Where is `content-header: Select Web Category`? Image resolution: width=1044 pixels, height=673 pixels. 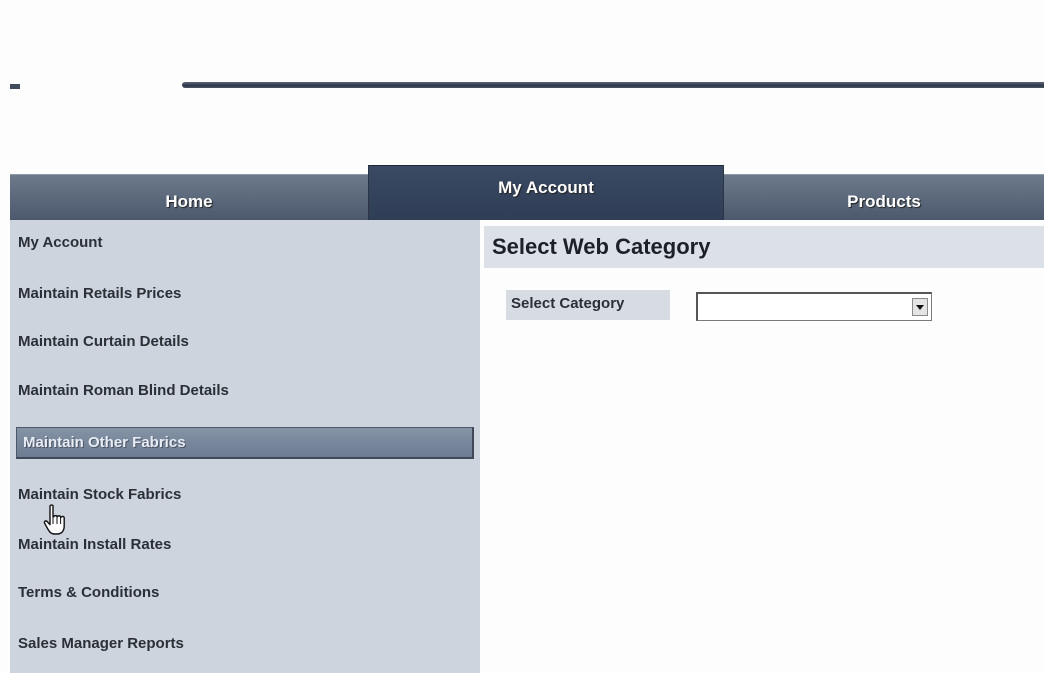
content-header: Select Web Category is located at coordinates (764, 247).